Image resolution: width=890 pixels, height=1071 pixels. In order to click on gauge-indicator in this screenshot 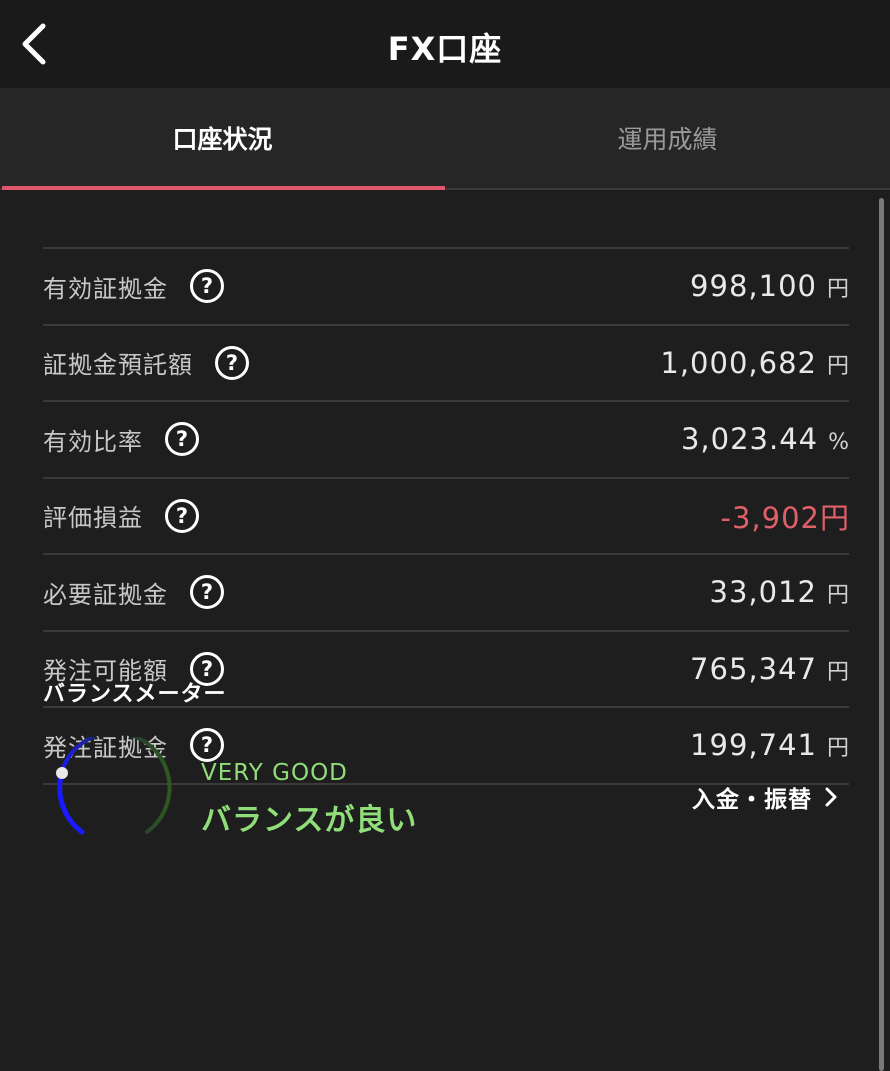, I will do `click(62, 773)`.